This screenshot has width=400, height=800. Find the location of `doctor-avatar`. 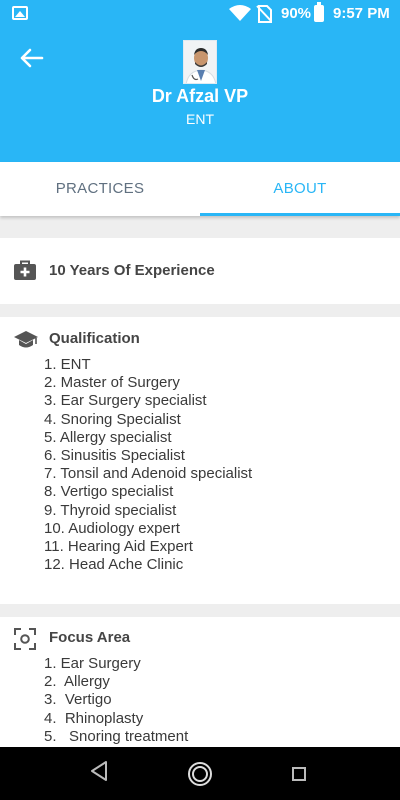

doctor-avatar is located at coordinates (200, 62).